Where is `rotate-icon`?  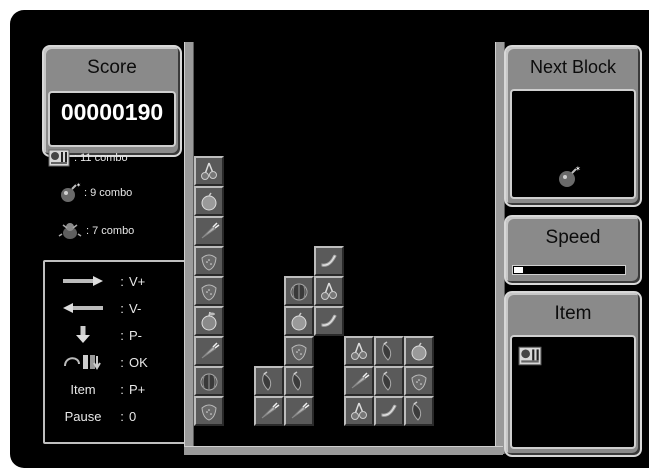
rotate-icon is located at coordinates (83, 362).